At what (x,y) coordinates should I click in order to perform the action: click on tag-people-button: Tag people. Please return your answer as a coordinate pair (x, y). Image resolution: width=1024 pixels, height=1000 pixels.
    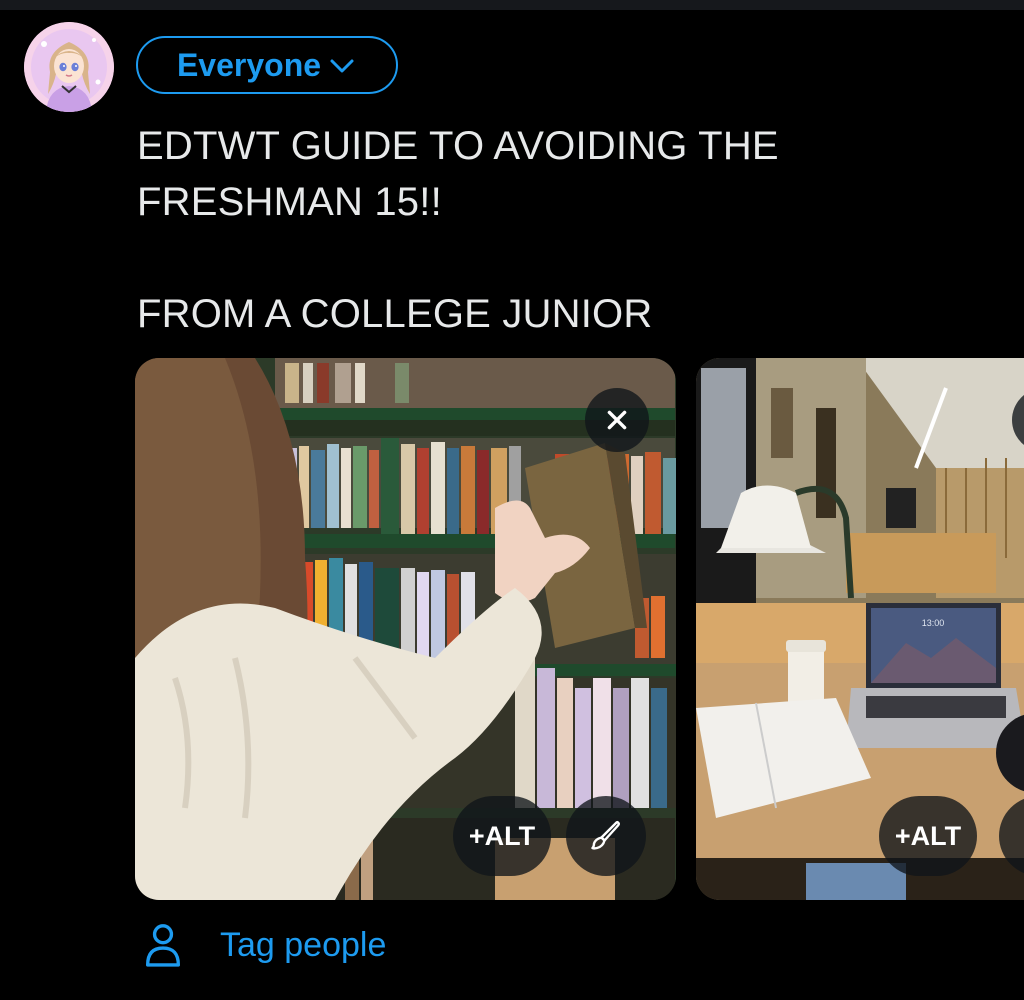
    Looking at the image, I should click on (265, 945).